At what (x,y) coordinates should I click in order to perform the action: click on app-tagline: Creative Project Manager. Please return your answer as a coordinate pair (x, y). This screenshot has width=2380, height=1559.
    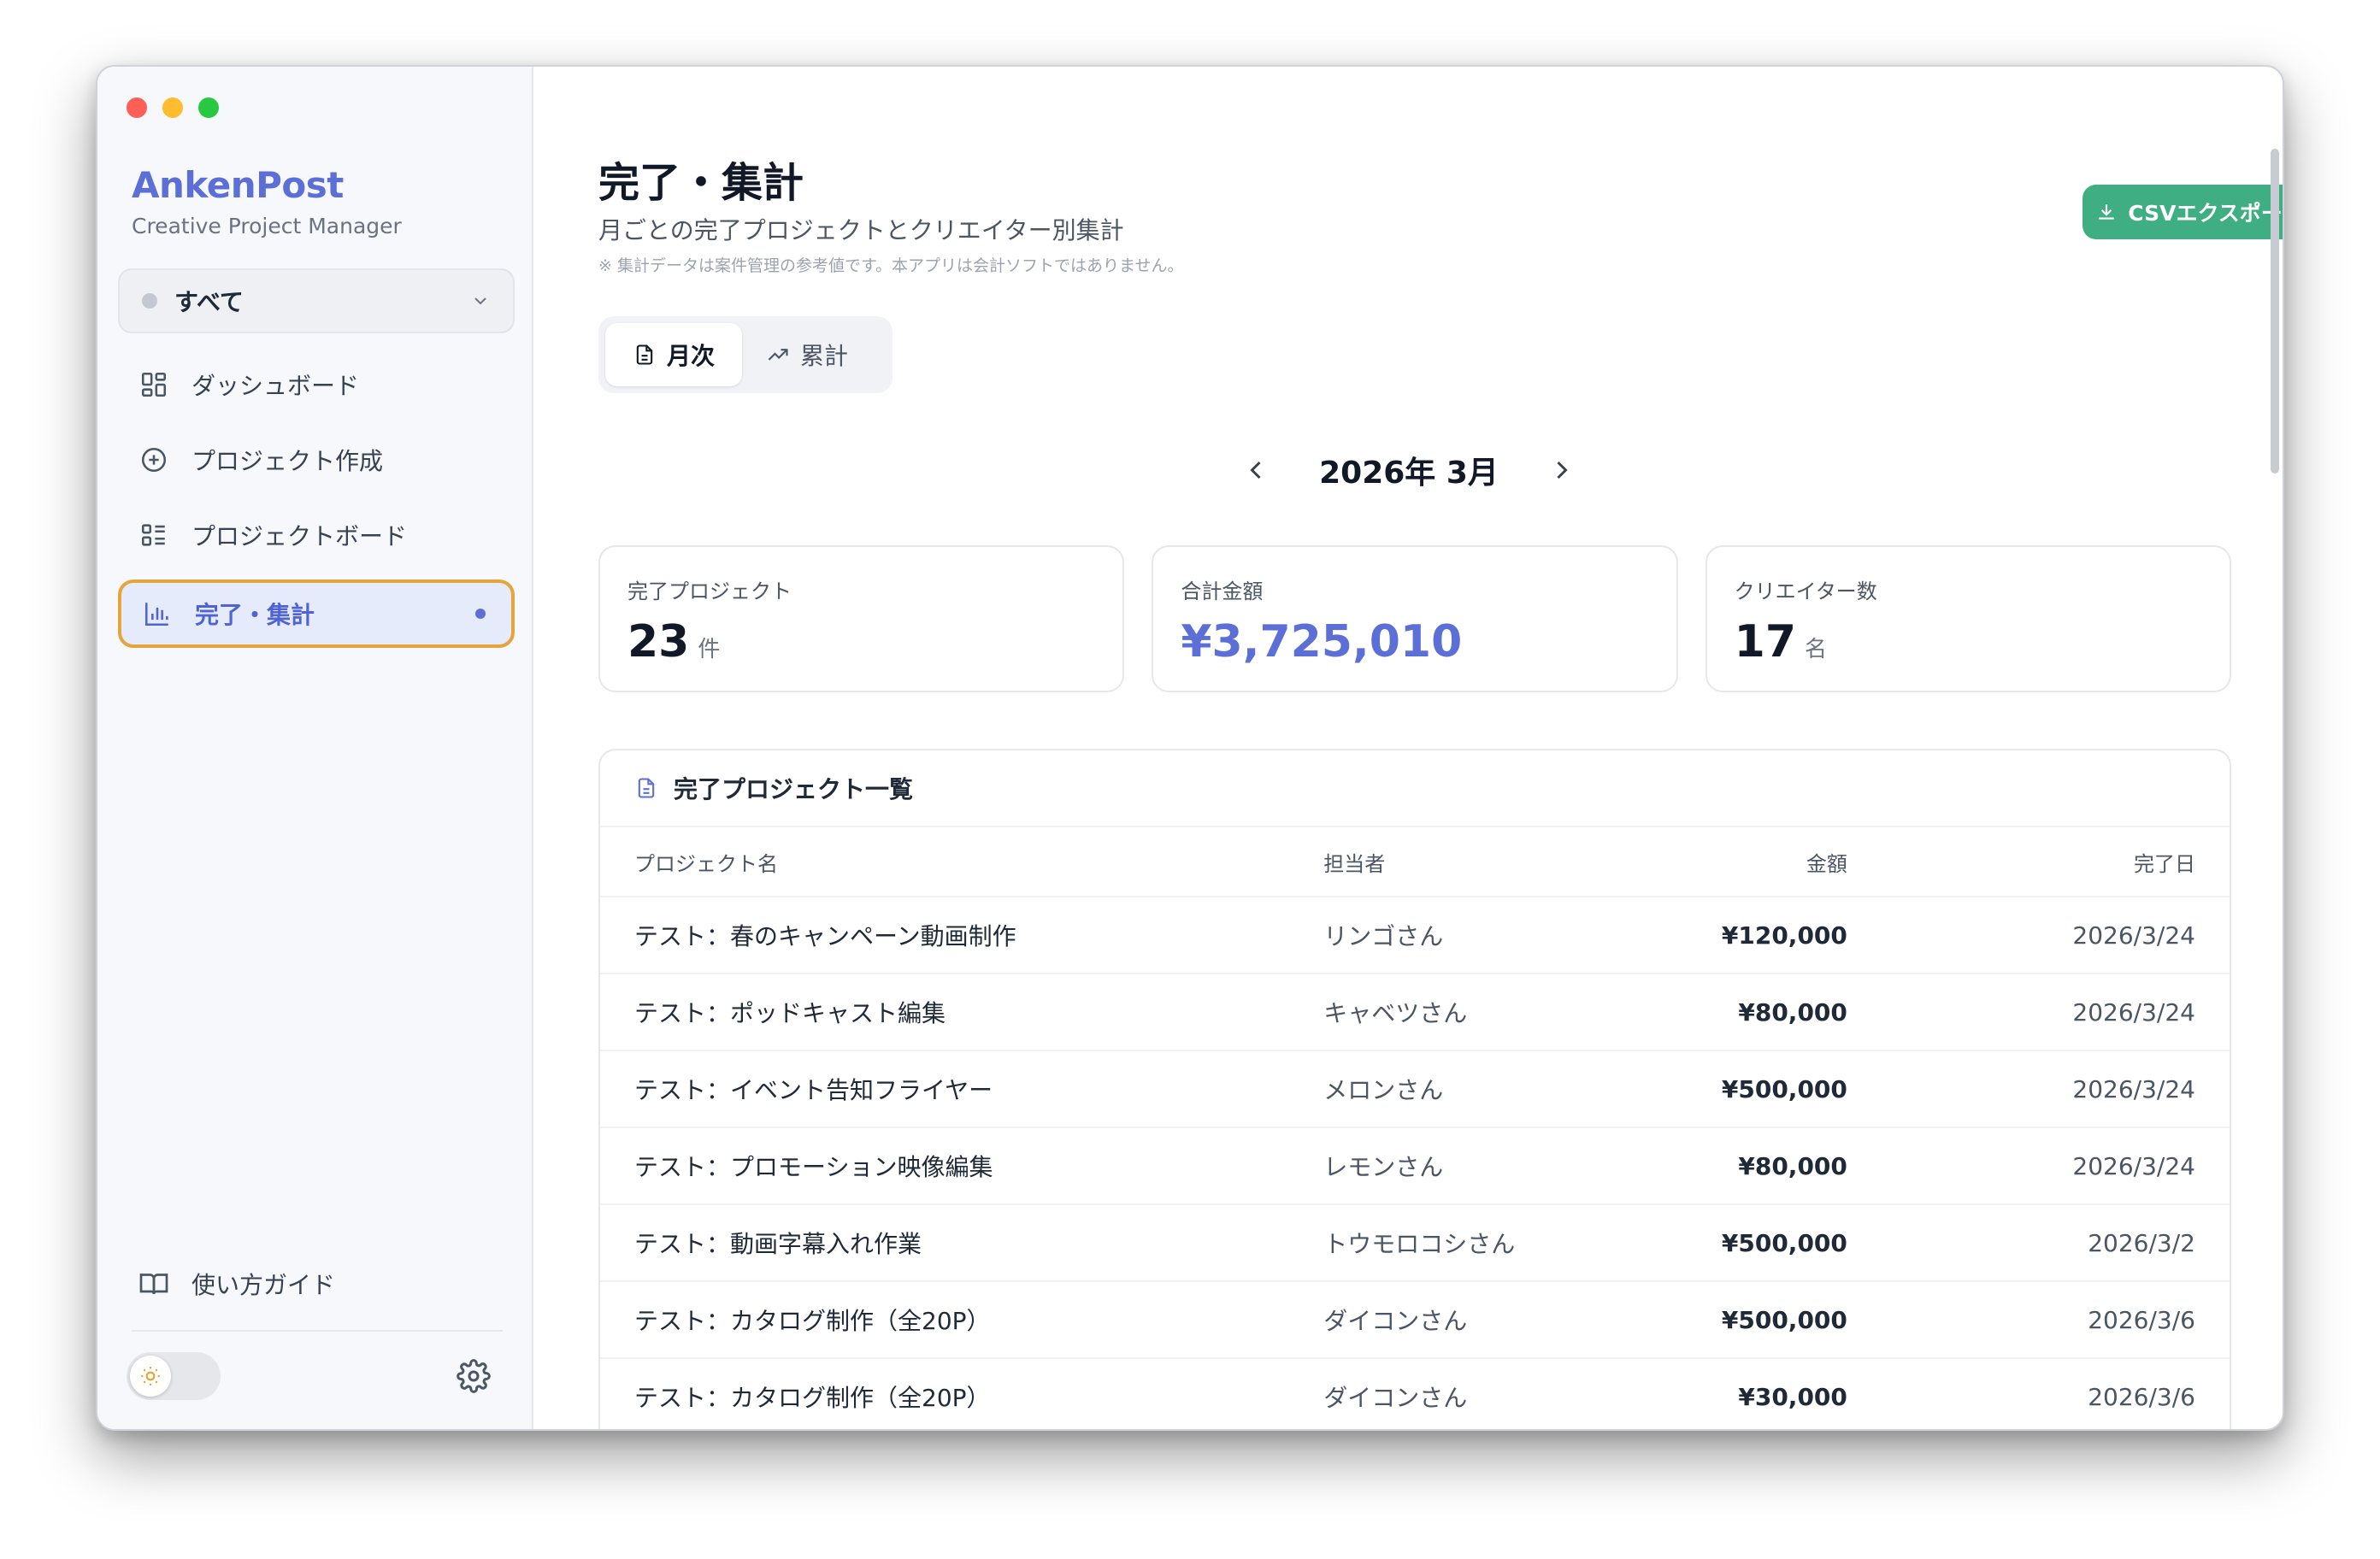
    Looking at the image, I should click on (267, 226).